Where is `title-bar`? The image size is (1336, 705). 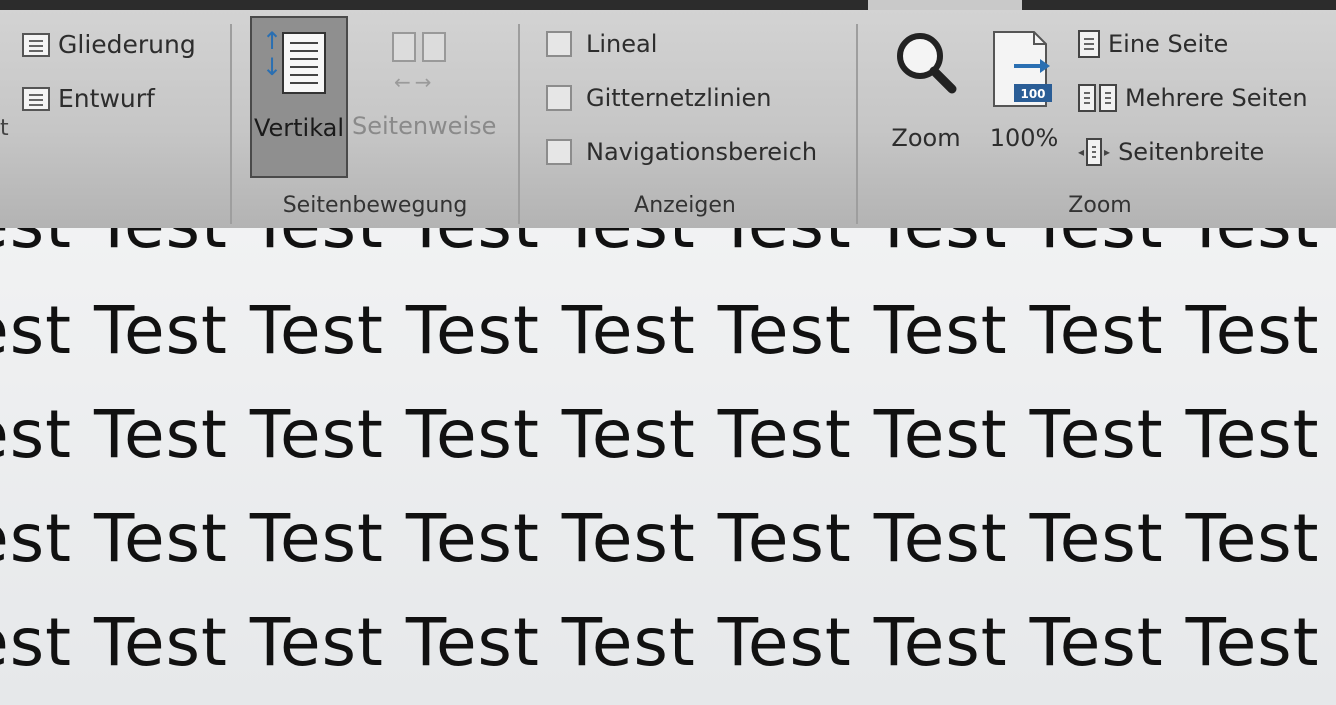
title-bar is located at coordinates (668, 5).